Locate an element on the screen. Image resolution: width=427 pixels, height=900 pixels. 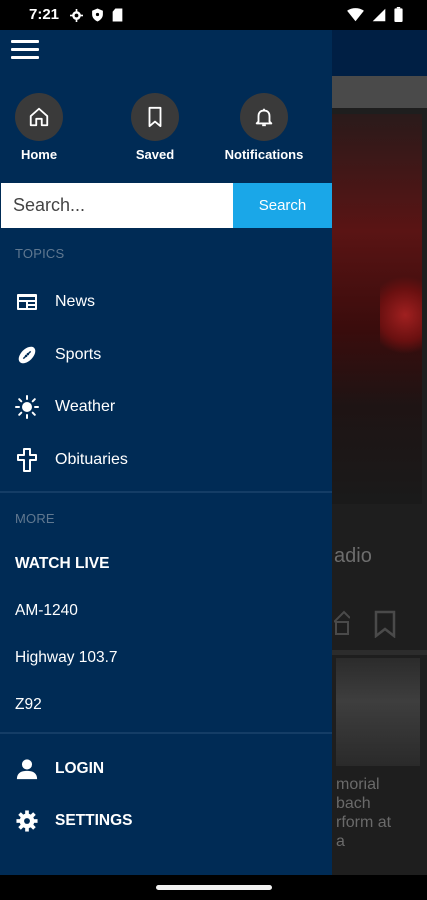
newspaper-icon is located at coordinates (27, 302).